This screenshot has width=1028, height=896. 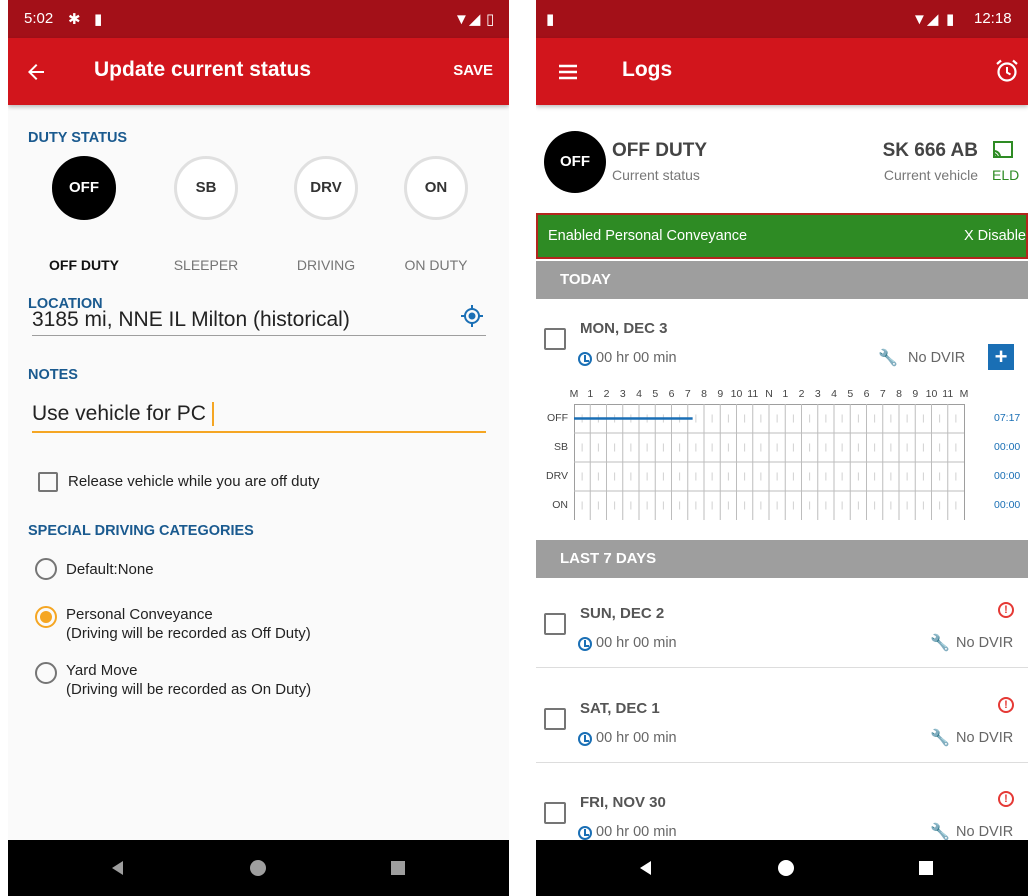 What do you see at coordinates (39, 18) in the screenshot?
I see `status-time: 5:02` at bounding box center [39, 18].